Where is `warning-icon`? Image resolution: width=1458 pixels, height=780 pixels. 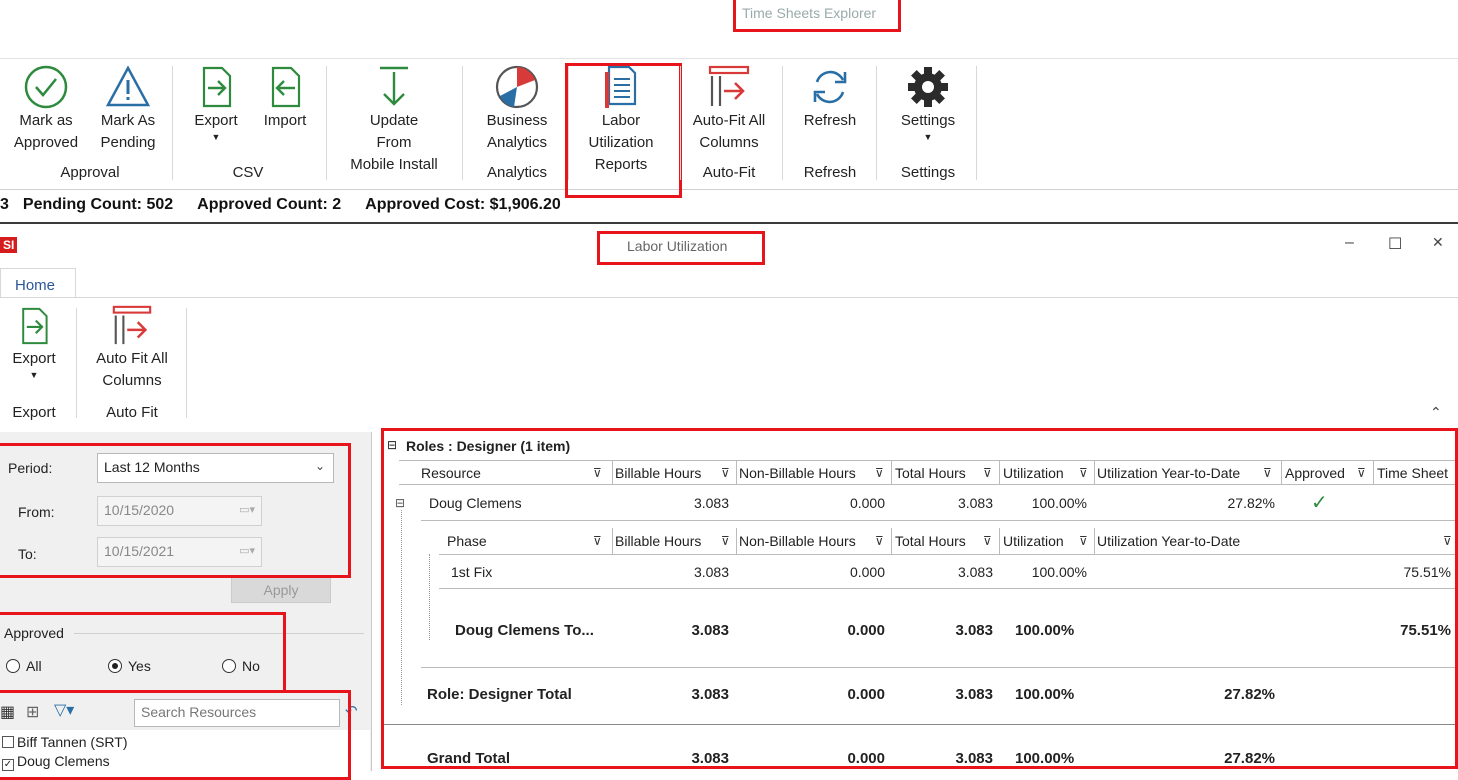 warning-icon is located at coordinates (128, 86).